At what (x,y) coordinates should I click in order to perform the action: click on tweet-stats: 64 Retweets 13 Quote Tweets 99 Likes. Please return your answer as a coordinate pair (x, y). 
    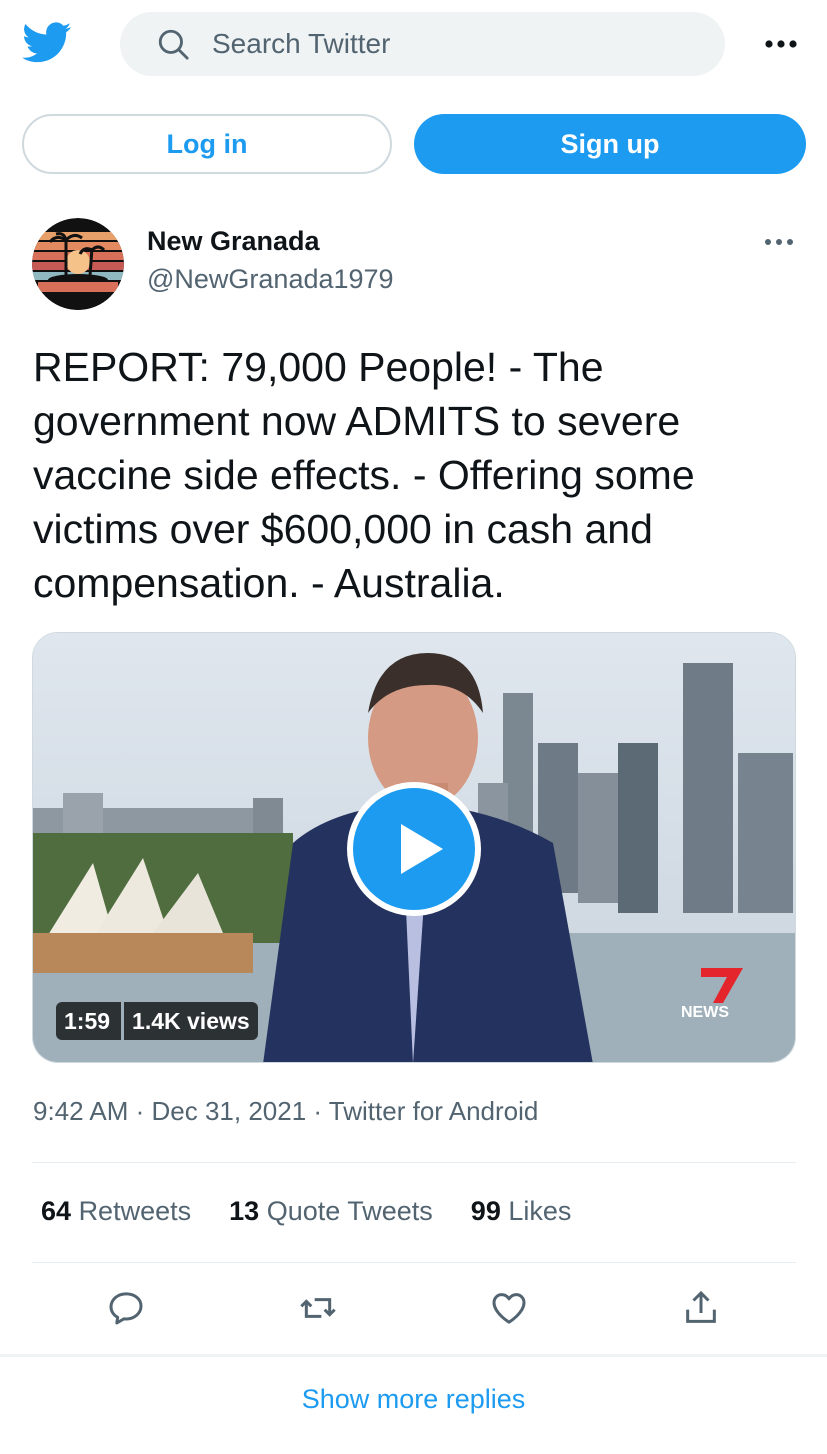
    Looking at the image, I should click on (325, 1211).